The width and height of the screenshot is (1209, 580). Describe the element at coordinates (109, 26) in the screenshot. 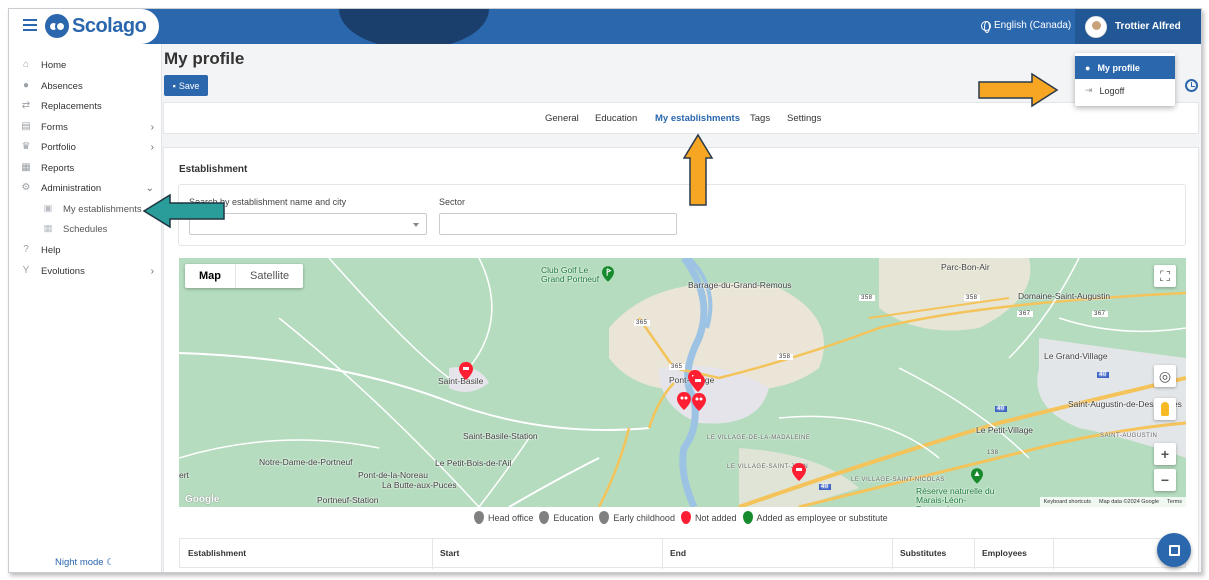

I see `app-logo-text: Scolago` at that location.